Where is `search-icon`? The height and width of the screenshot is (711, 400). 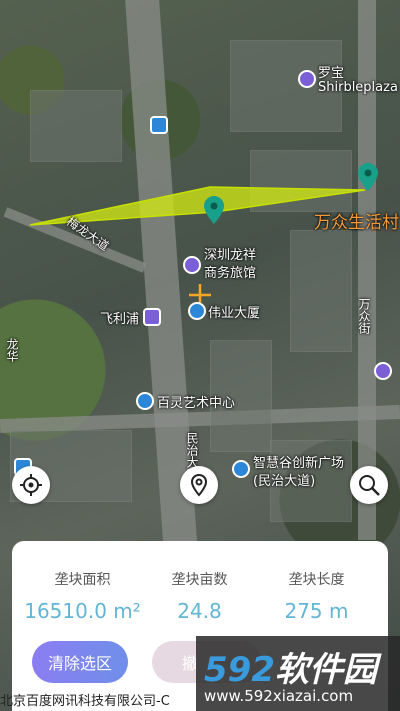 search-icon is located at coordinates (369, 485).